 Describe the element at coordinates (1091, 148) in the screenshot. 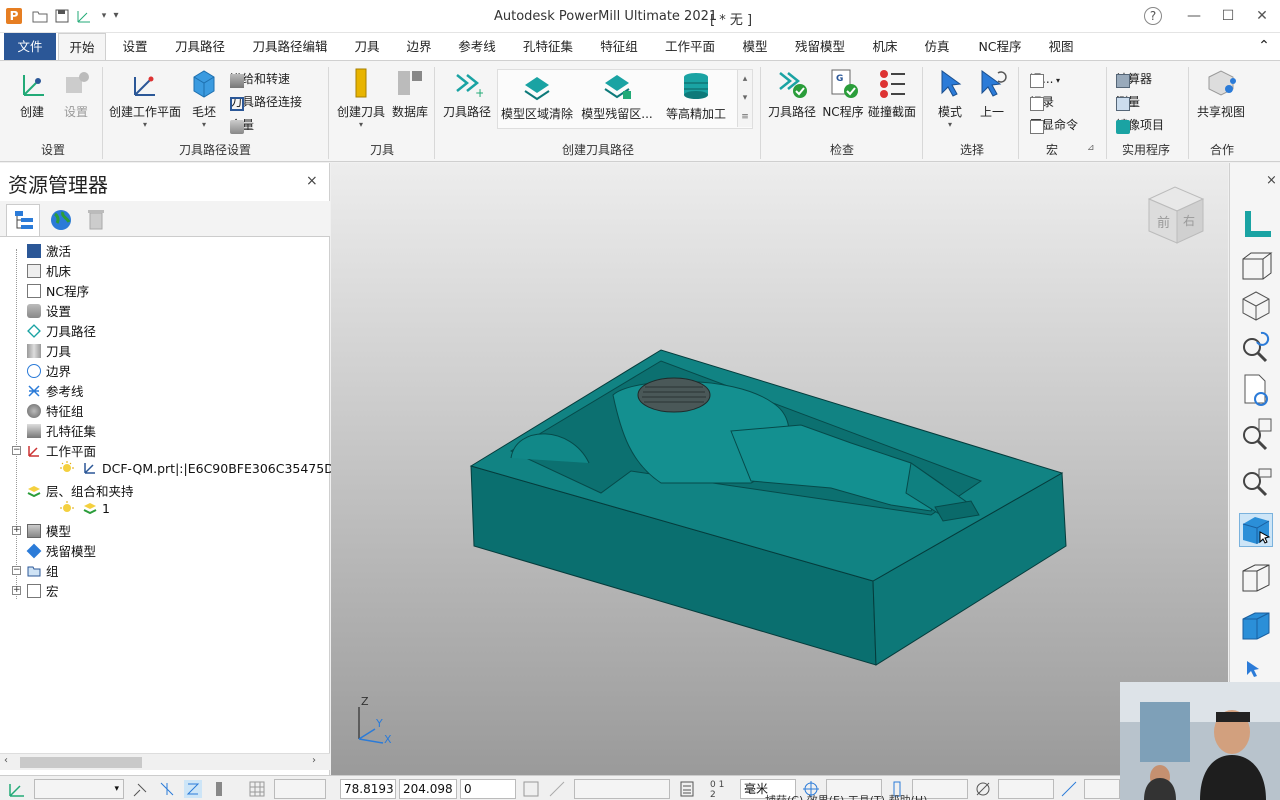

I see `dialog-launcher-icon: ⊿` at that location.